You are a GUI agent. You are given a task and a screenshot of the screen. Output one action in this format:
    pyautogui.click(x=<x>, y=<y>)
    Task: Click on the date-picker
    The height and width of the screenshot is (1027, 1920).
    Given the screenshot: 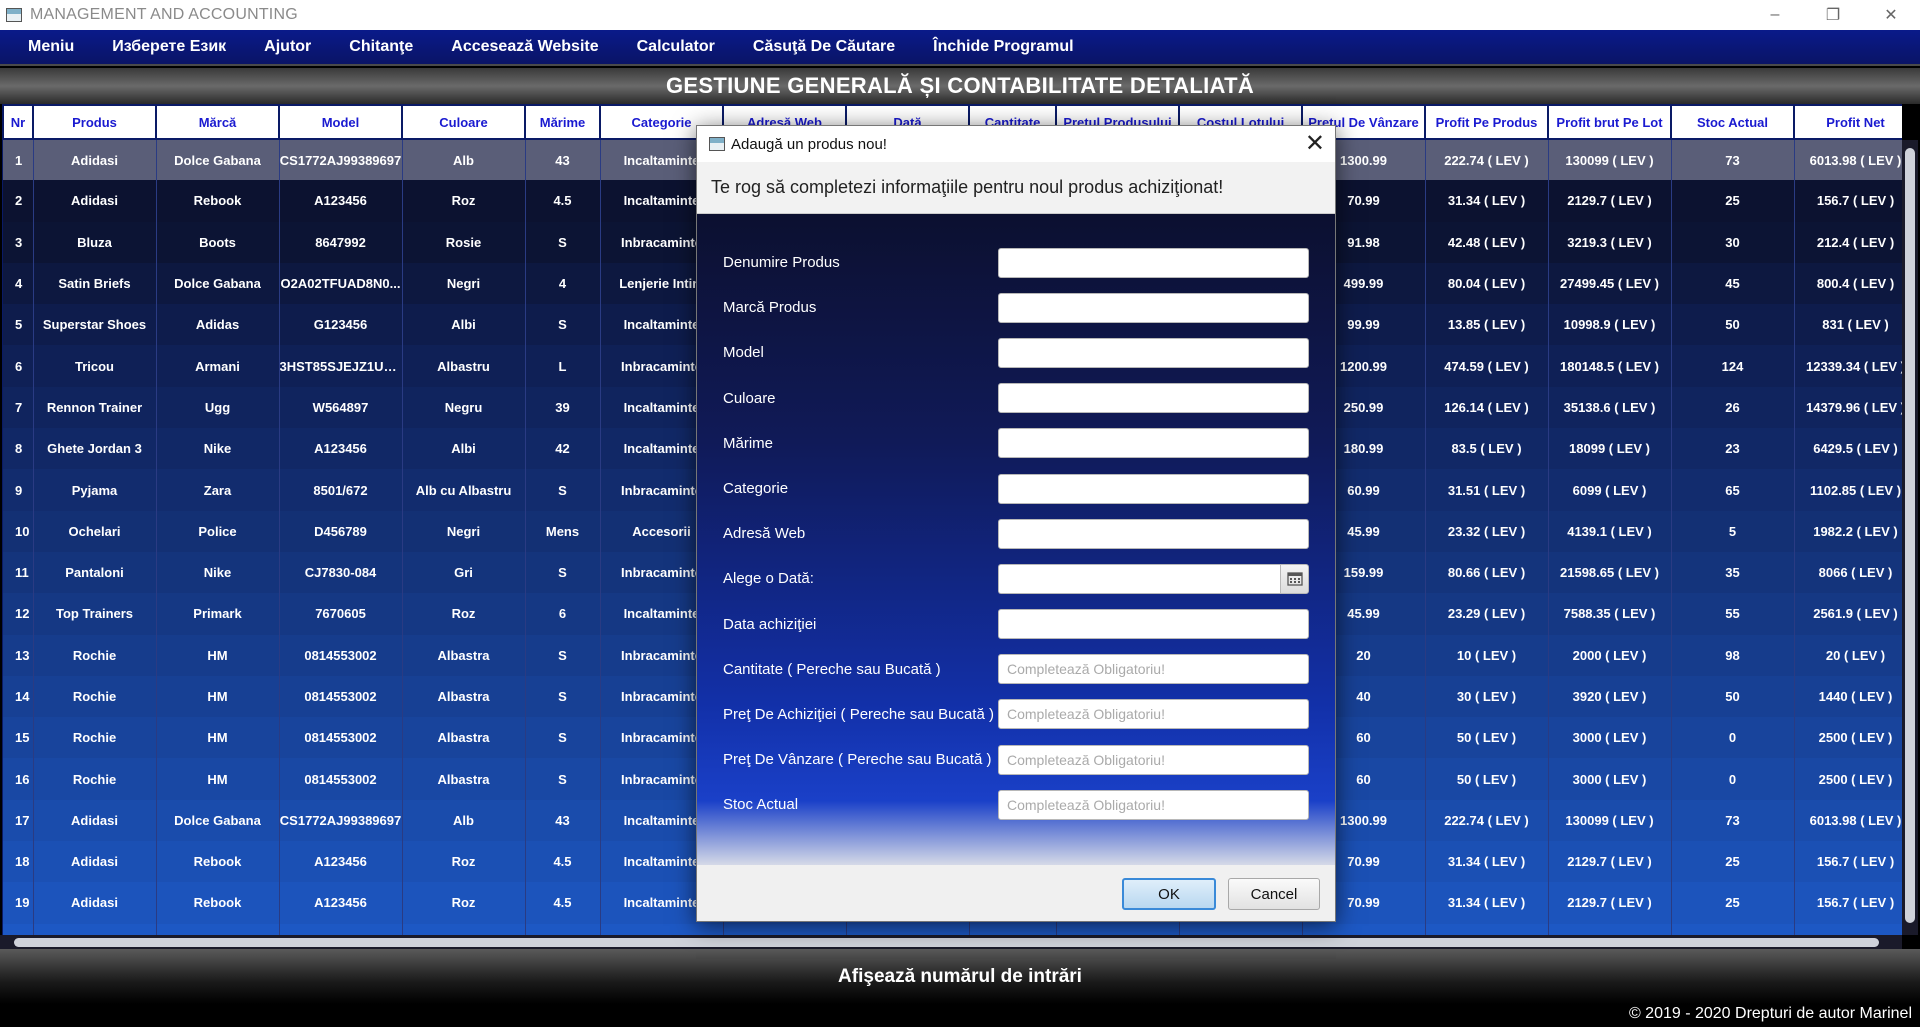 What is the action you would take?
    pyautogui.click(x=1153, y=578)
    